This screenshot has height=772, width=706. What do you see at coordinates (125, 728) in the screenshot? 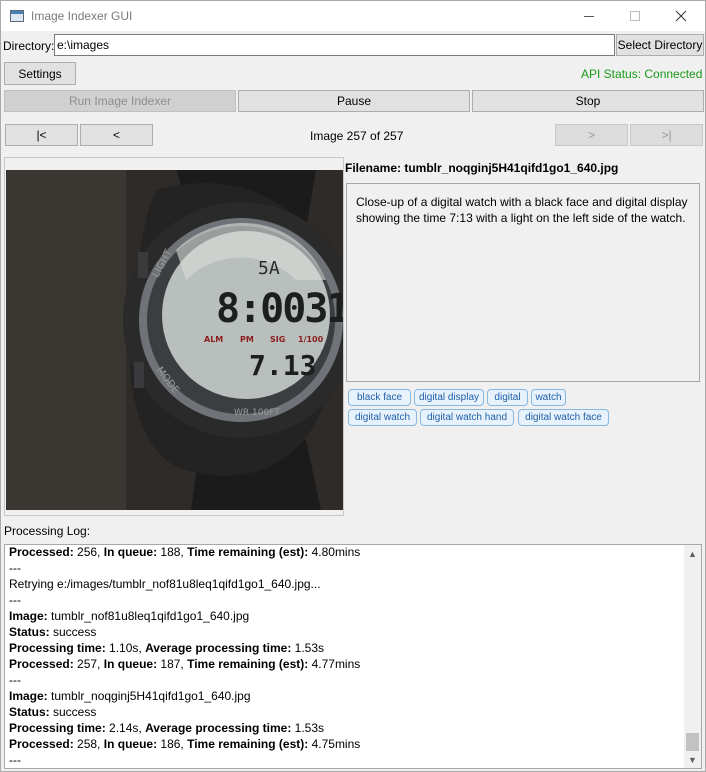
I see `log-value: 2.14s,` at bounding box center [125, 728].